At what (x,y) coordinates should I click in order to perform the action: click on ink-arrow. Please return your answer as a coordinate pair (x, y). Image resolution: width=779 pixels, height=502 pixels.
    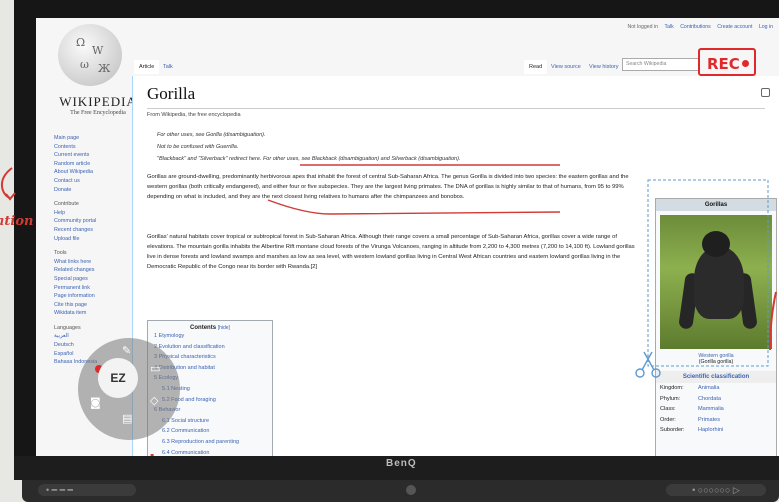
    Looking at the image, I should click on (7, 183).